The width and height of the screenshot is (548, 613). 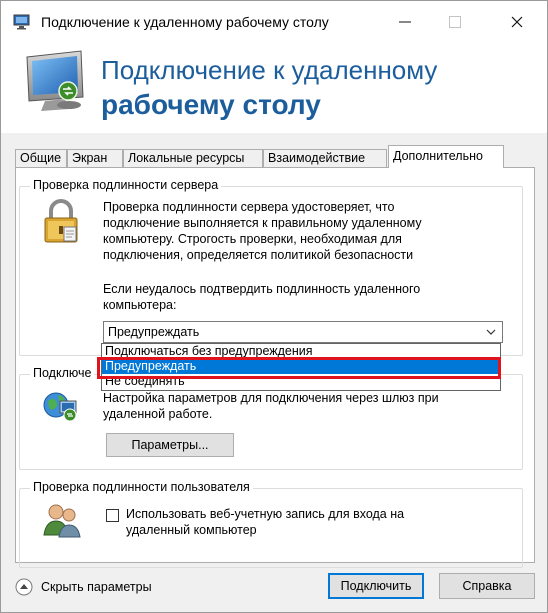 I want to click on title-bar: Подключение к удаленному рабочему столу, so click(x=274, y=22).